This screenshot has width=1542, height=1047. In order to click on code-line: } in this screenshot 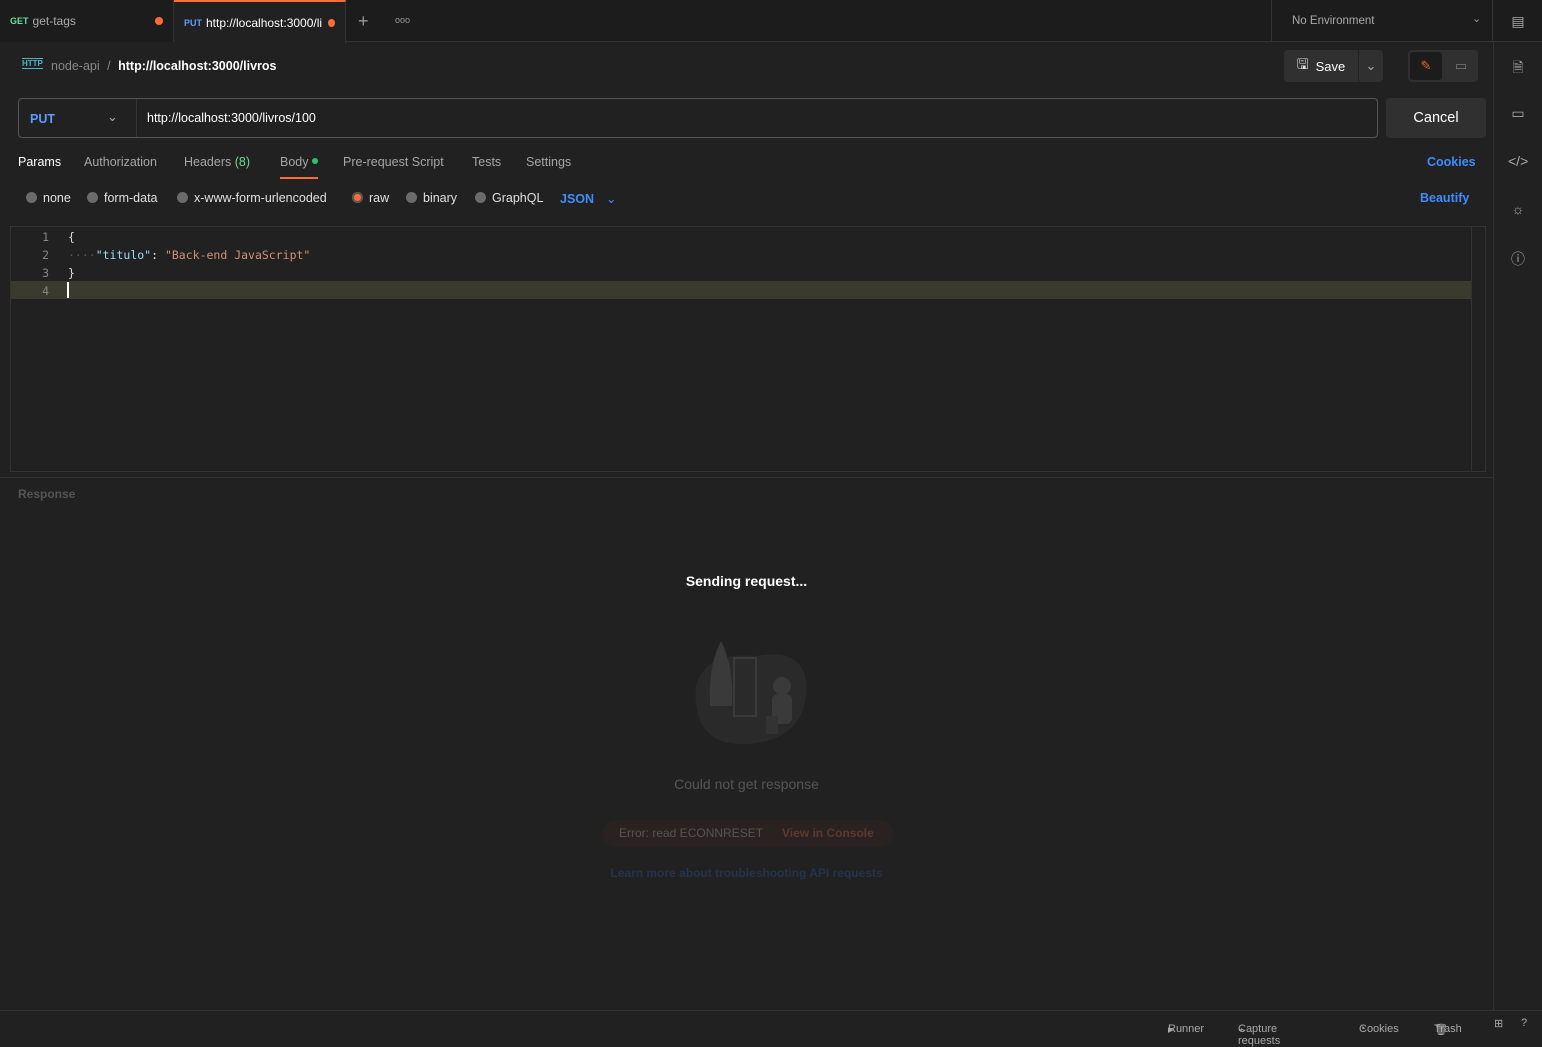, I will do `click(71, 273)`.